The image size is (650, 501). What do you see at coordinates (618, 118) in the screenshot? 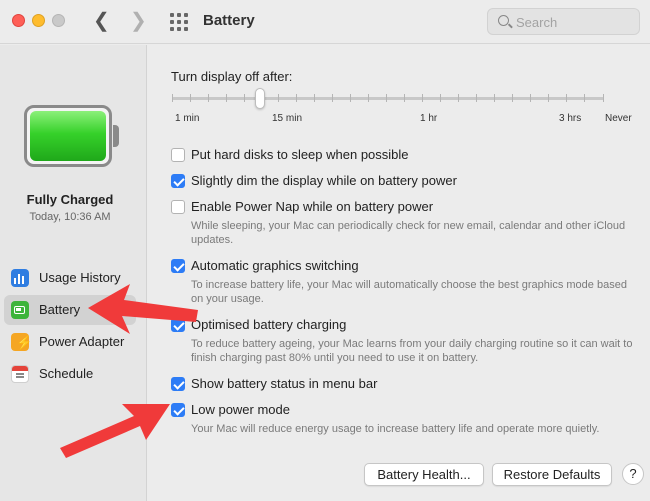
I see `slider-tick-label: Never` at bounding box center [618, 118].